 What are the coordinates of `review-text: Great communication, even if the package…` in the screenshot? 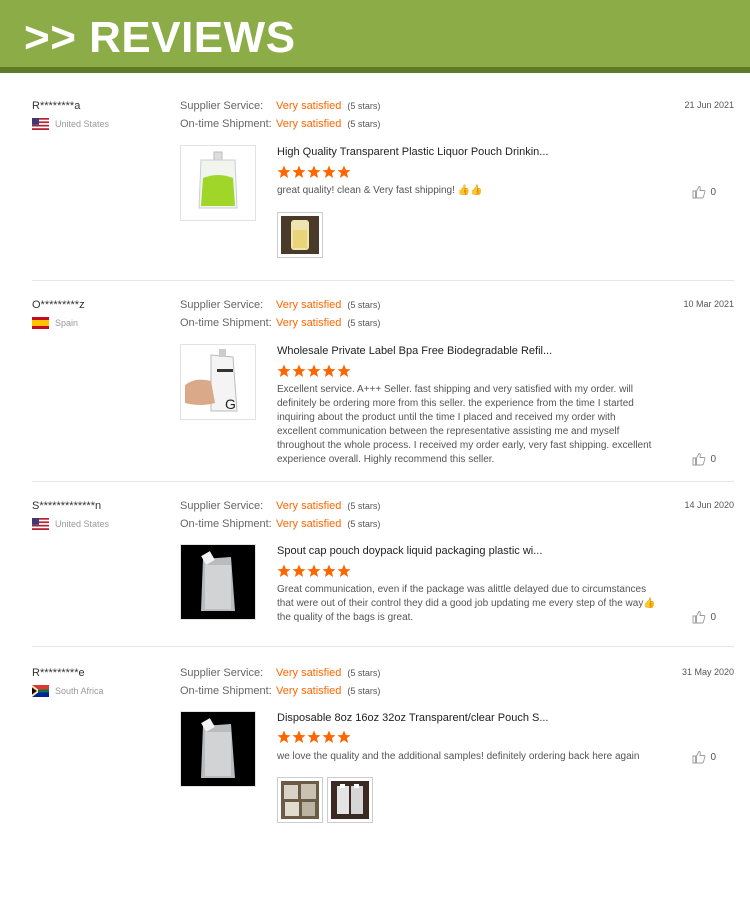 It's located at (466, 603).